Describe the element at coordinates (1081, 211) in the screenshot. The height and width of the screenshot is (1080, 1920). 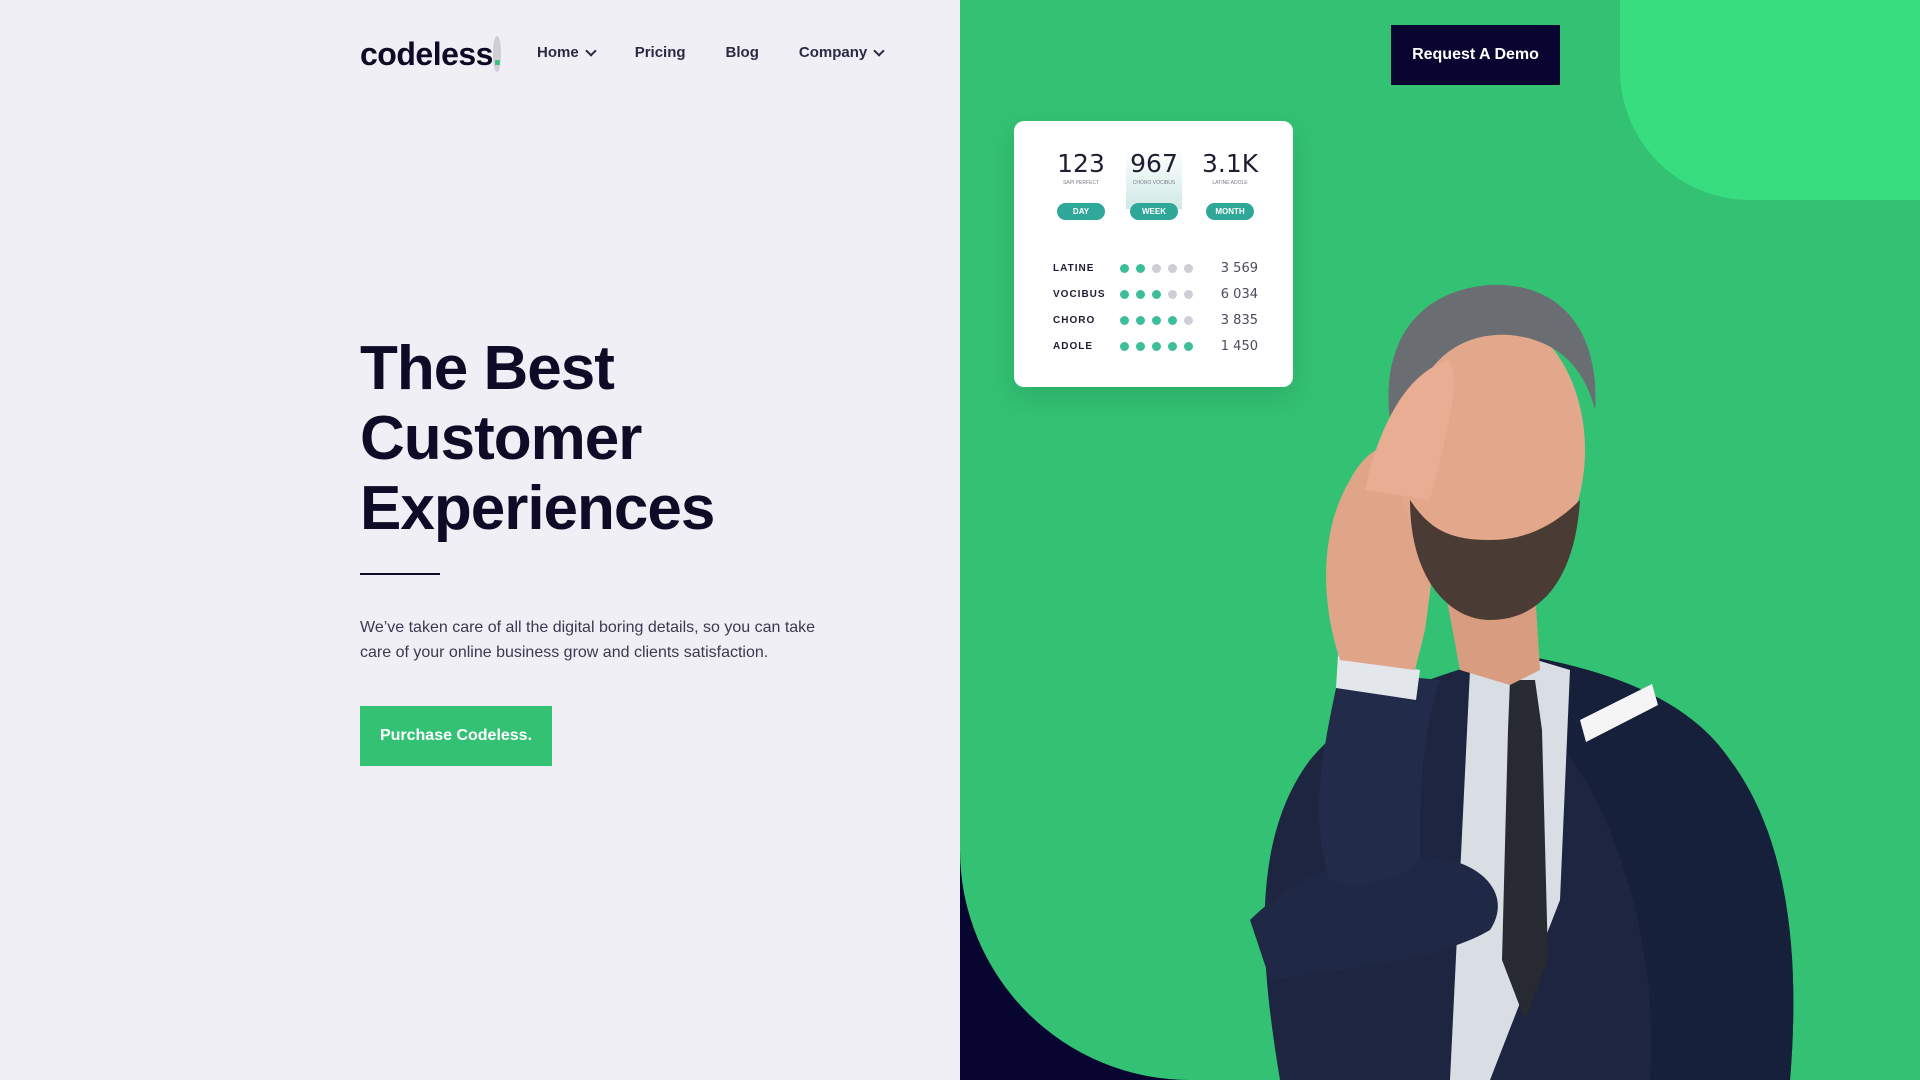
I see `tab-day: DAY` at that location.